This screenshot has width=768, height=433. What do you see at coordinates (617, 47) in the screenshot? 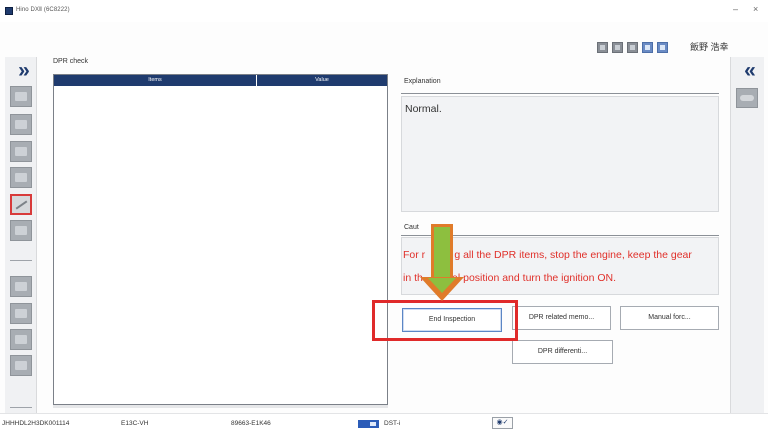
I see `print-icon` at bounding box center [617, 47].